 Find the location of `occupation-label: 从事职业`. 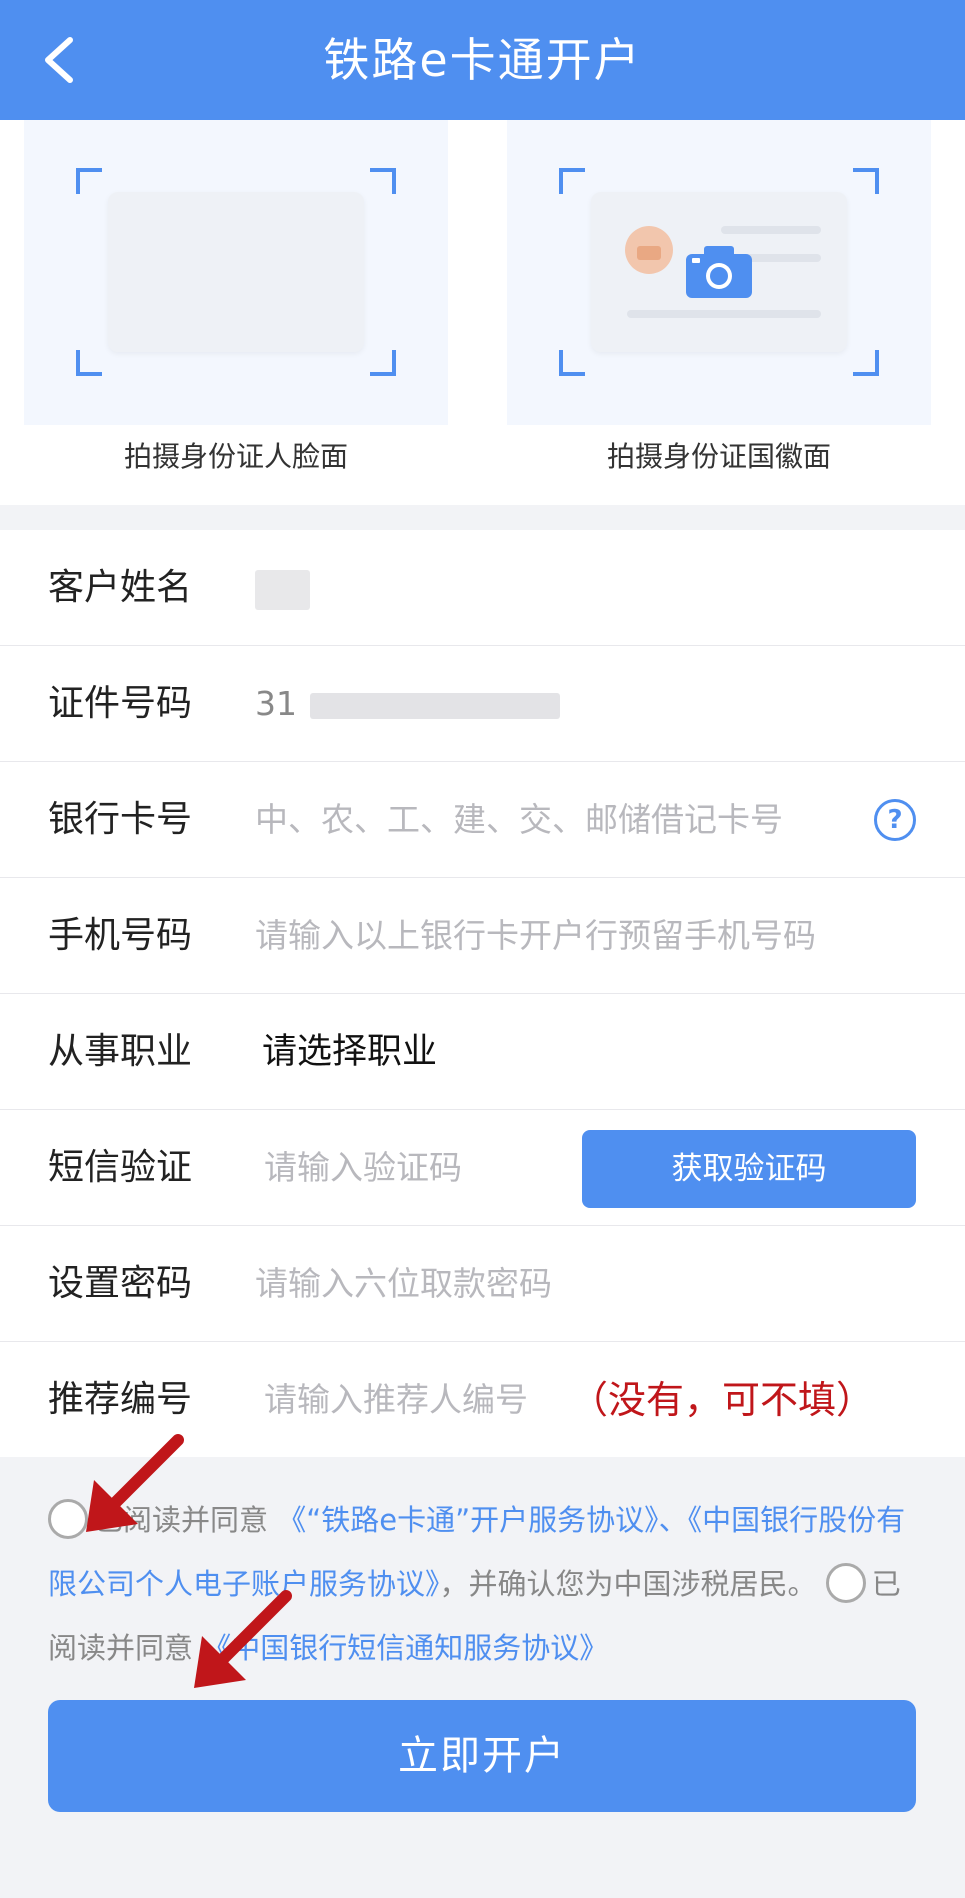

occupation-label: 从事职业 is located at coordinates (120, 1051).